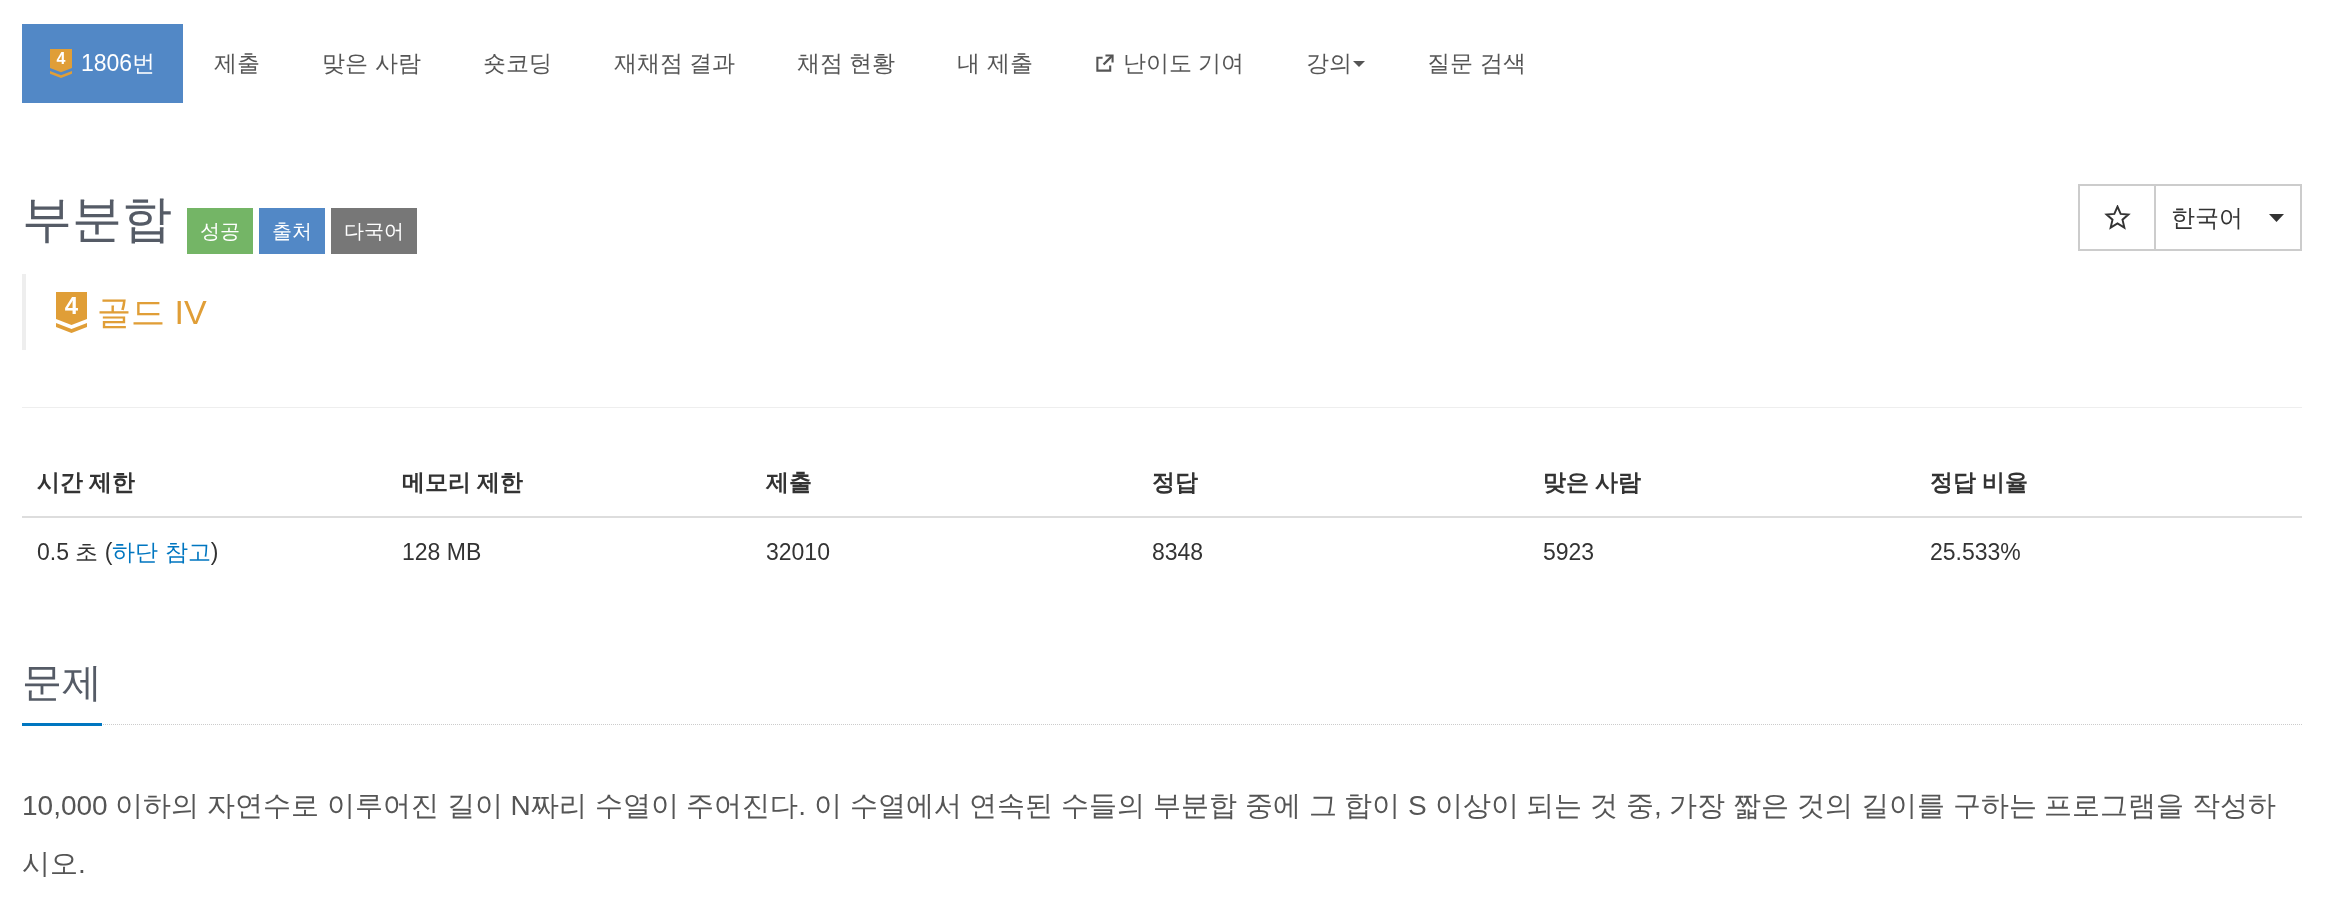  Describe the element at coordinates (463, 482) in the screenshot. I see `column-header: 메모리 제한` at that location.